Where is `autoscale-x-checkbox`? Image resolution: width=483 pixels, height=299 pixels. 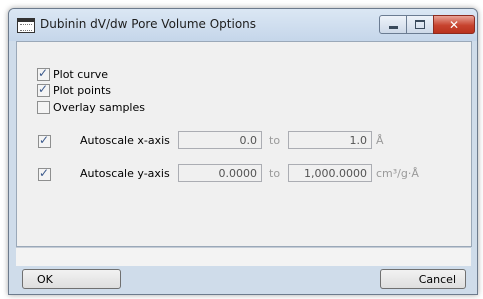
autoscale-x-checkbox is located at coordinates (44, 140).